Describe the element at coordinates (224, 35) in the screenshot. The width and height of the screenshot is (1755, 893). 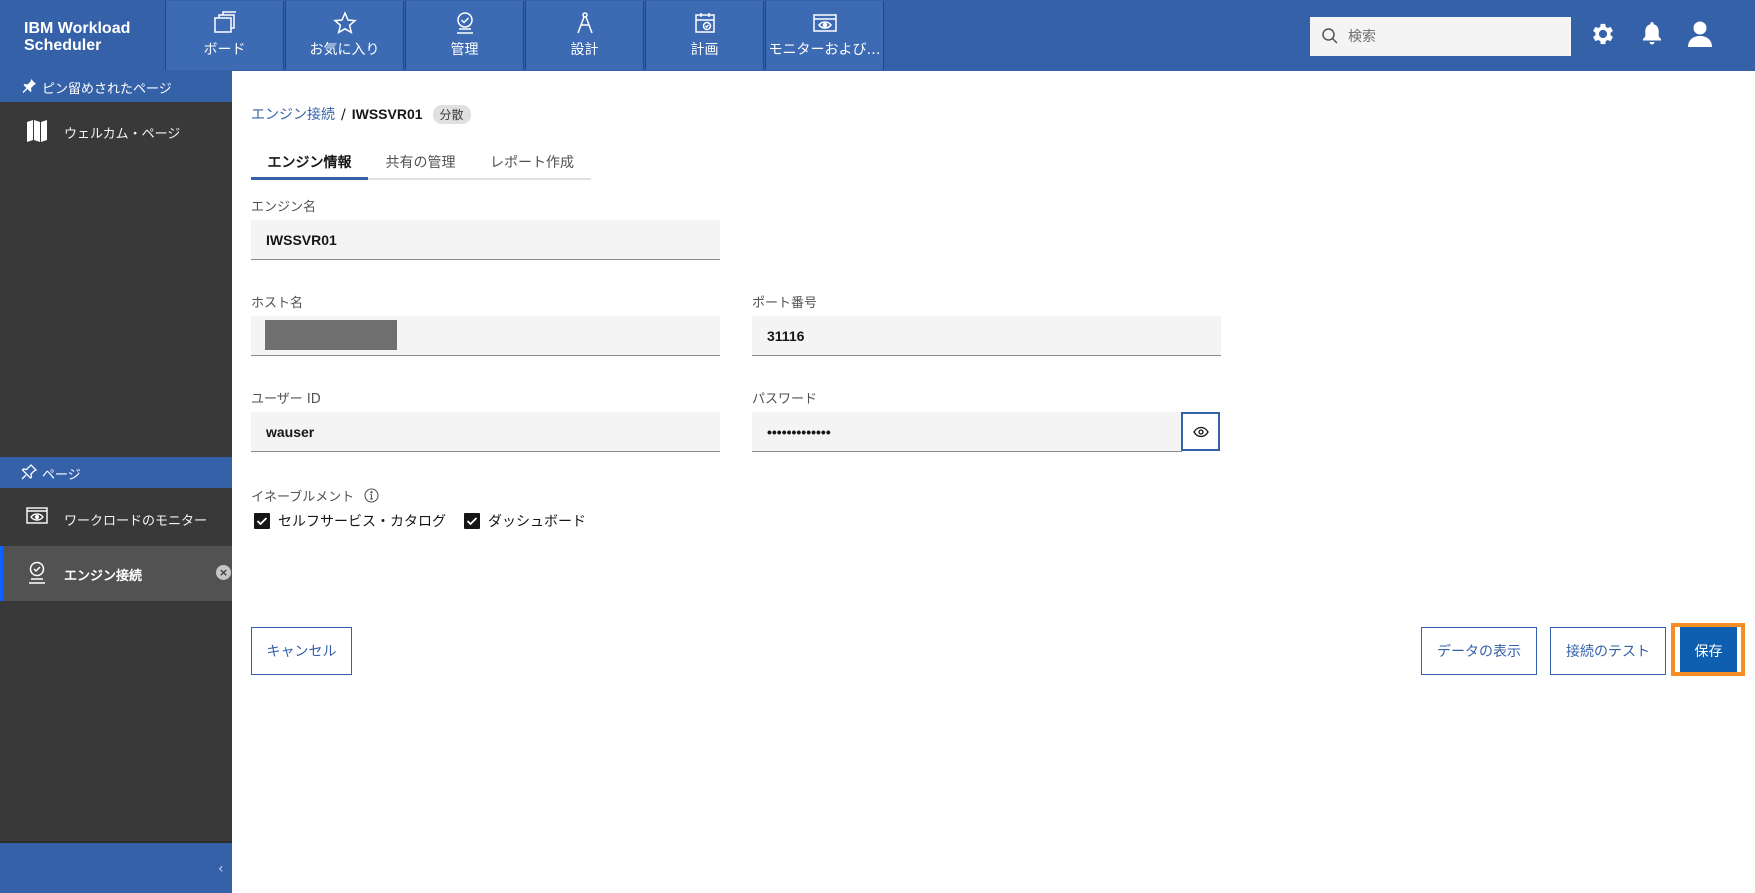
I see `nav-tab-board: ボード` at that location.